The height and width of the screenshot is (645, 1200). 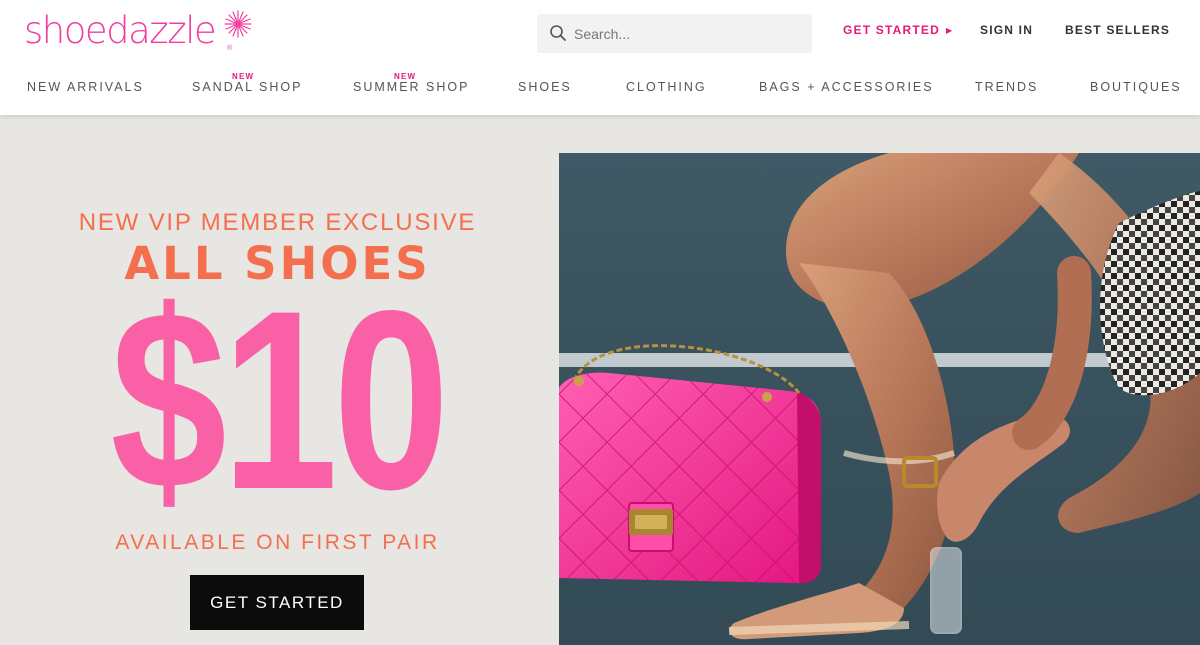 What do you see at coordinates (230, 48) in the screenshot?
I see `registered-mark: ®` at bounding box center [230, 48].